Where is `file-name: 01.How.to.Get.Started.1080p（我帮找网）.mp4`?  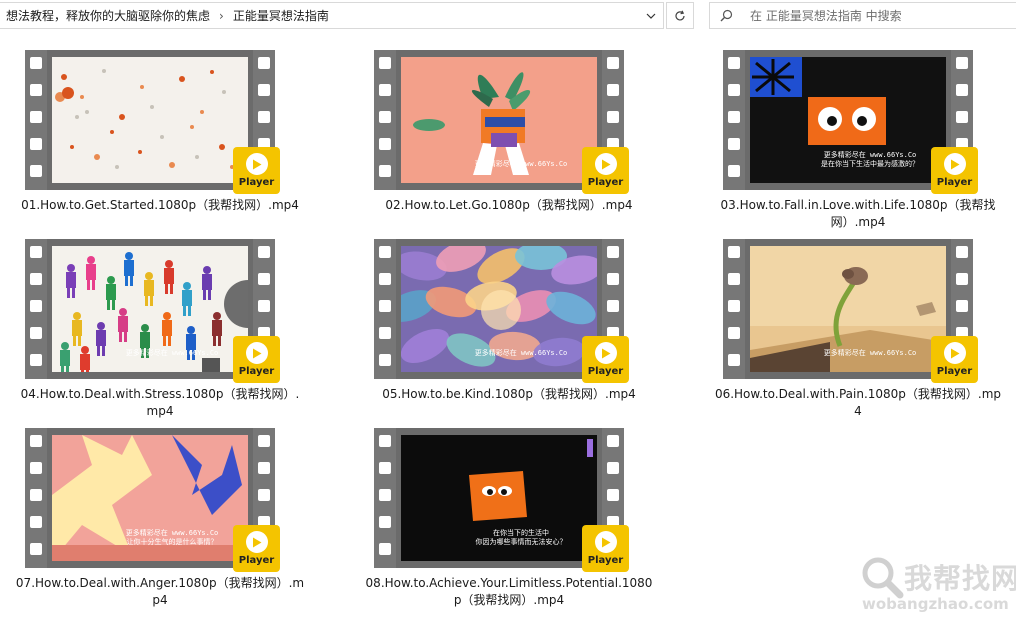
file-name: 01.How.to.Get.Started.1080p（我帮找网）.mp4 is located at coordinates (160, 205).